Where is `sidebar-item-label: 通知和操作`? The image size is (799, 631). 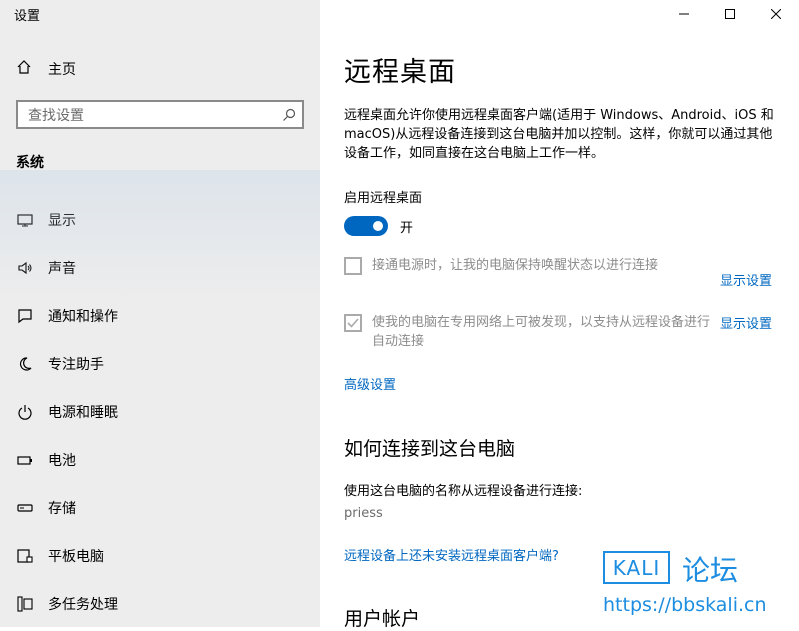 sidebar-item-label: 通知和操作 is located at coordinates (83, 317).